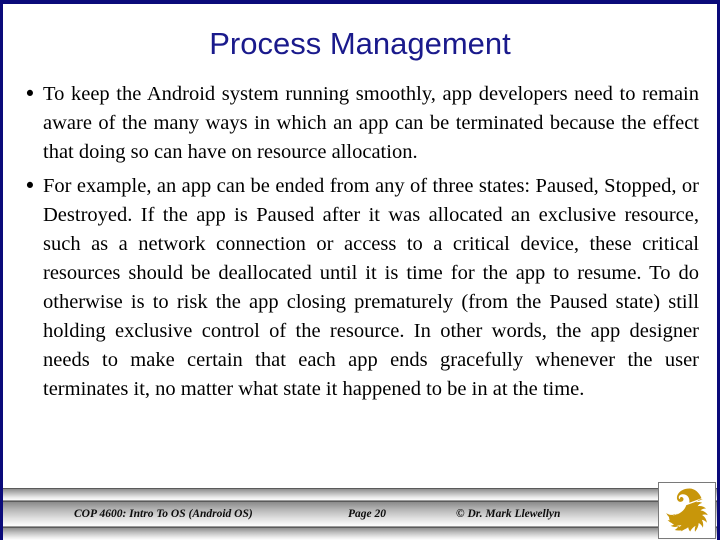  I want to click on ucf-pegasus-logo, so click(687, 510).